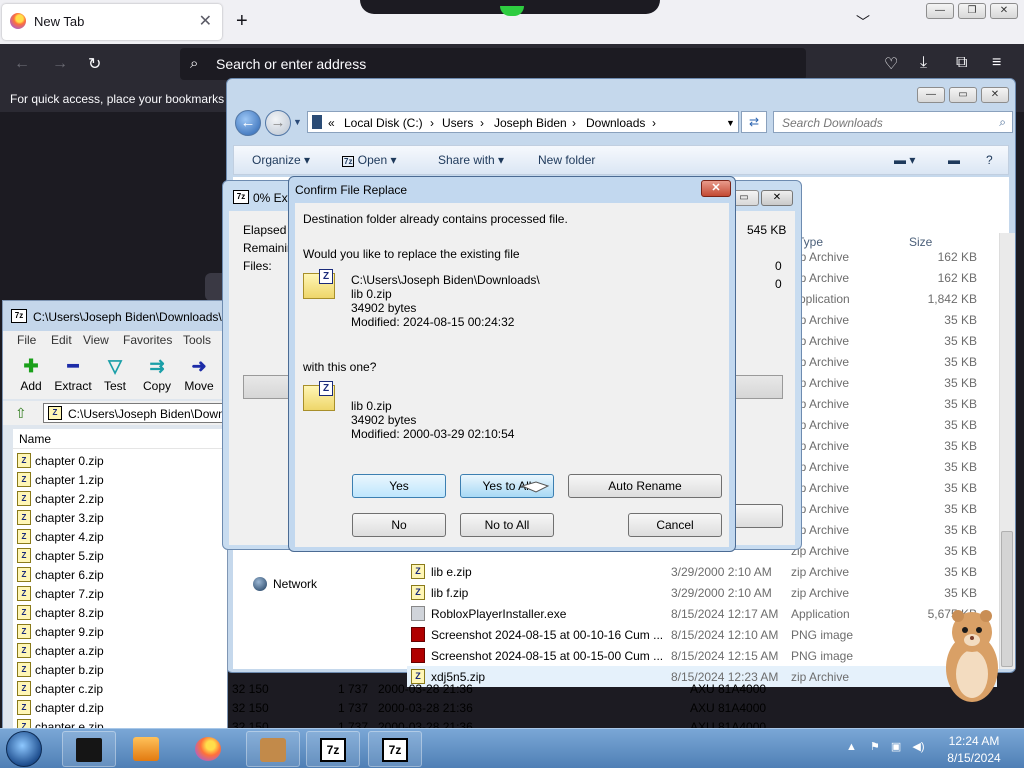 This screenshot has height=768, width=1024. Describe the element at coordinates (122, 650) in the screenshot. I see `fm-file-row: Zchapter a.zip` at that location.